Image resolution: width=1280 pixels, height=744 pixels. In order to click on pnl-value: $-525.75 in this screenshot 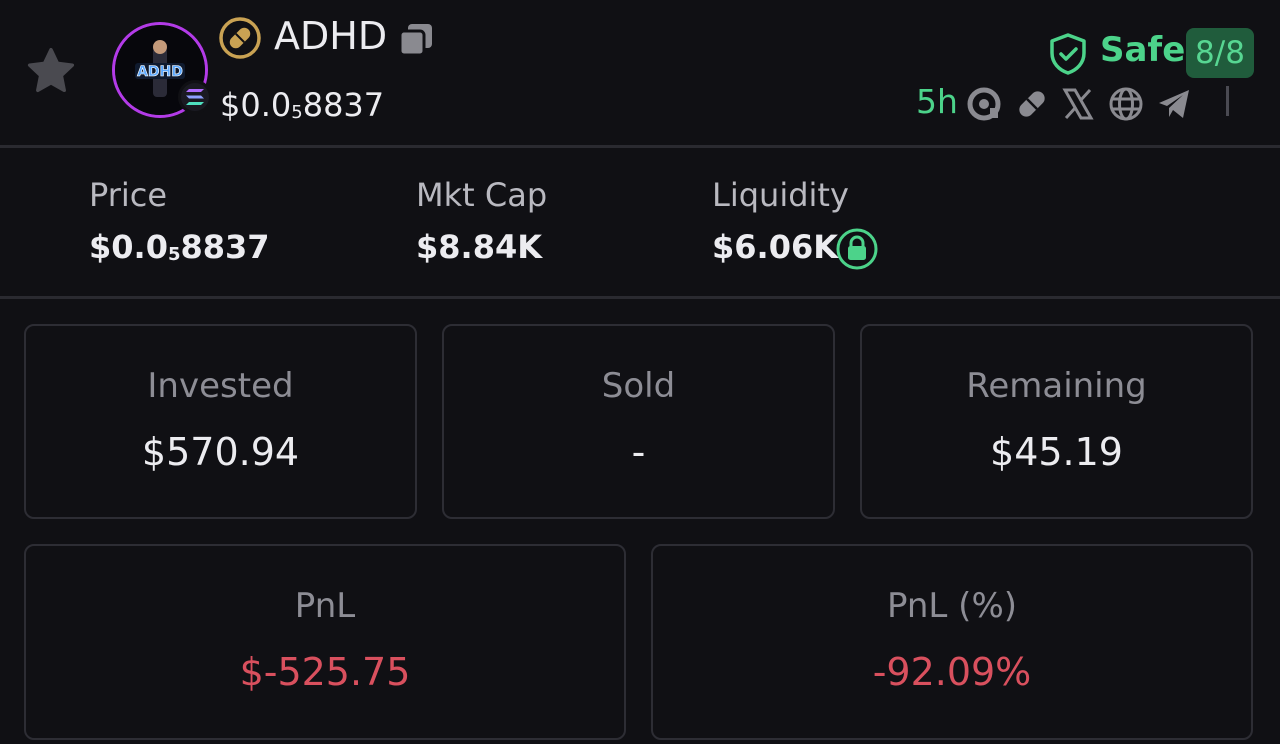, I will do `click(325, 672)`.